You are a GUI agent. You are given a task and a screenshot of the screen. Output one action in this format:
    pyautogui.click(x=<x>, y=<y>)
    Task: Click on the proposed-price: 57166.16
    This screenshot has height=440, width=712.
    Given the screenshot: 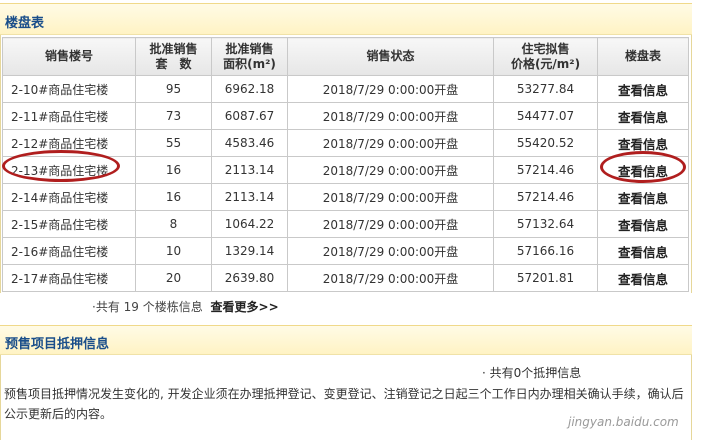 What is the action you would take?
    pyautogui.click(x=545, y=251)
    